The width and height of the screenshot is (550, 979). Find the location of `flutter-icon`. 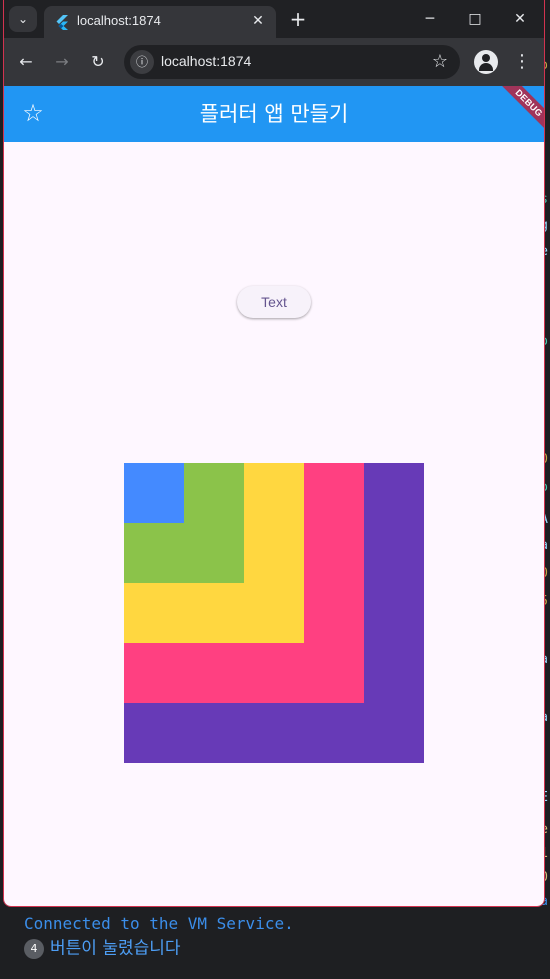

flutter-icon is located at coordinates (62, 22).